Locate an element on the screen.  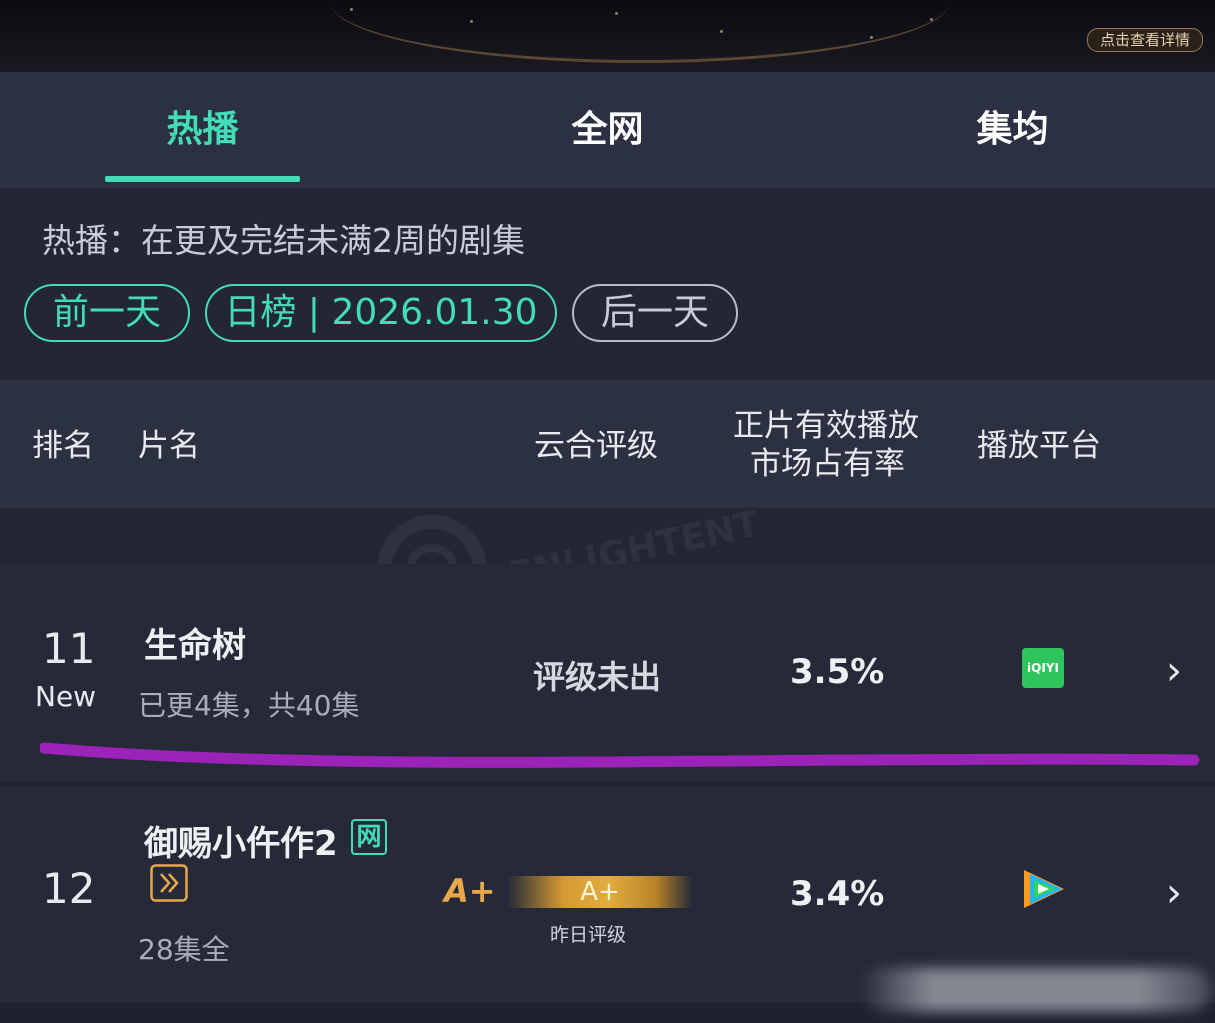
fast-forward-icon is located at coordinates (169, 883).